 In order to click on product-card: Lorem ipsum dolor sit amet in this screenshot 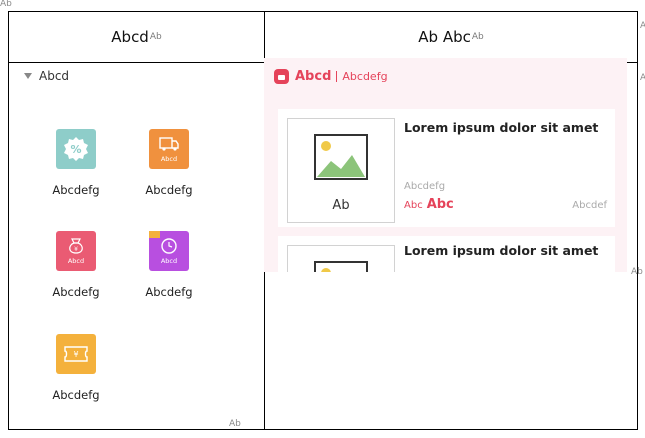, I will do `click(446, 254)`.